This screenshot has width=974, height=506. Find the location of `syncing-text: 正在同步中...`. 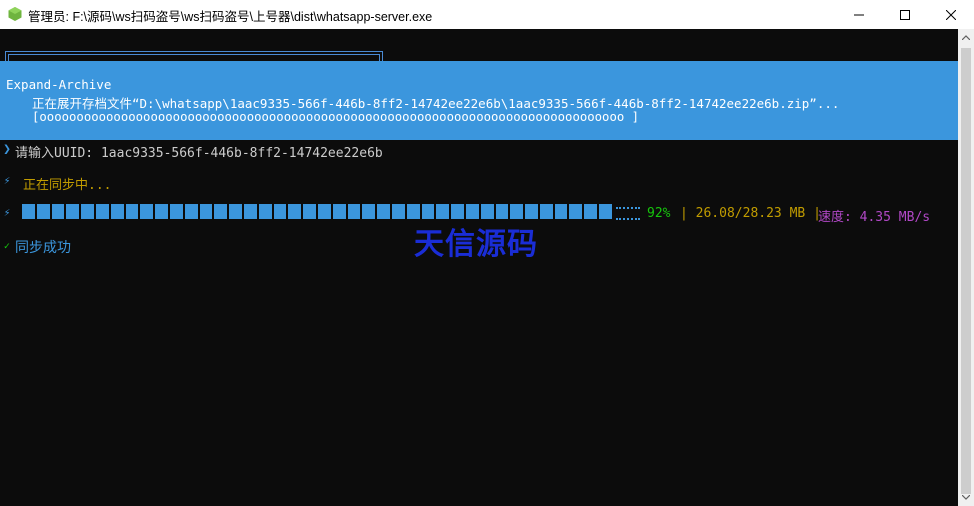

syncing-text: 正在同步中... is located at coordinates (67, 185).